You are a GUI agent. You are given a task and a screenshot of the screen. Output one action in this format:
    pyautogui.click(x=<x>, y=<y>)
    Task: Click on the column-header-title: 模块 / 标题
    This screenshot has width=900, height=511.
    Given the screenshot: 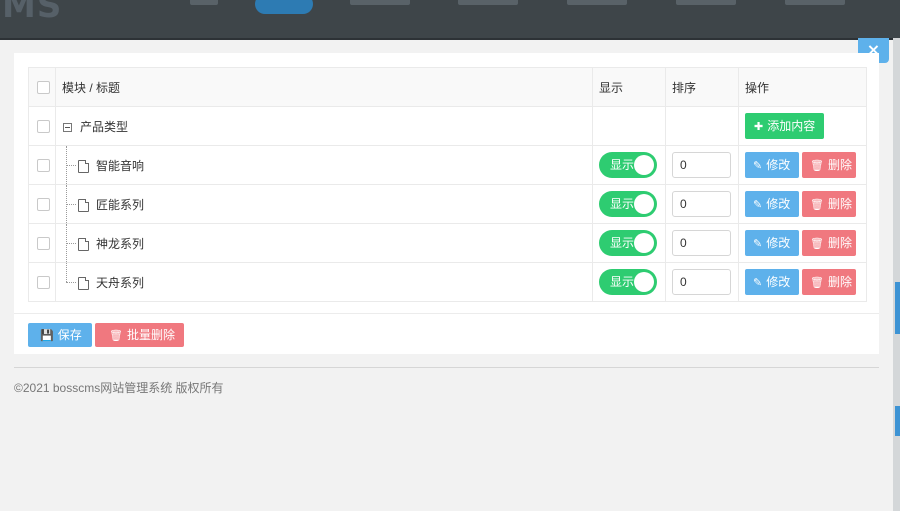 What is the action you would take?
    pyautogui.click(x=91, y=87)
    